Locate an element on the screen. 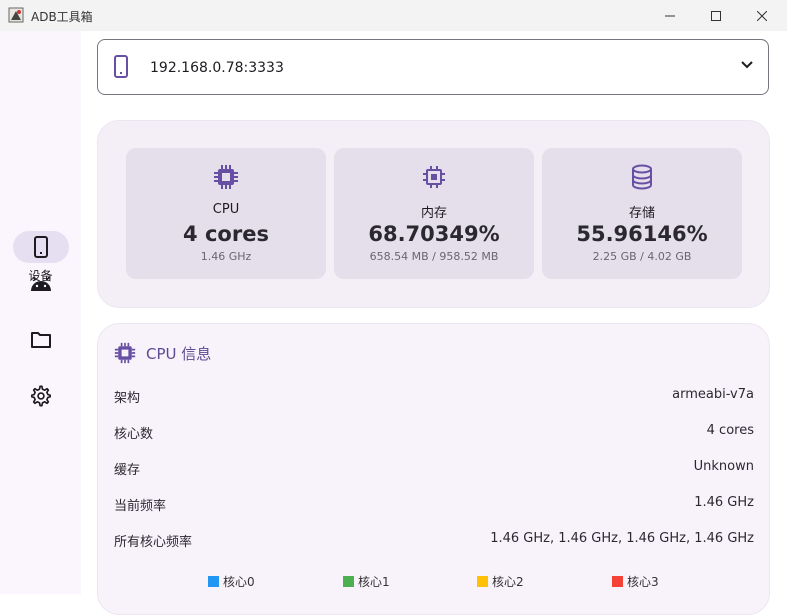  memory-summary: 内存 68.70349% 658.54 MB / 958.52 MB is located at coordinates (434, 213).